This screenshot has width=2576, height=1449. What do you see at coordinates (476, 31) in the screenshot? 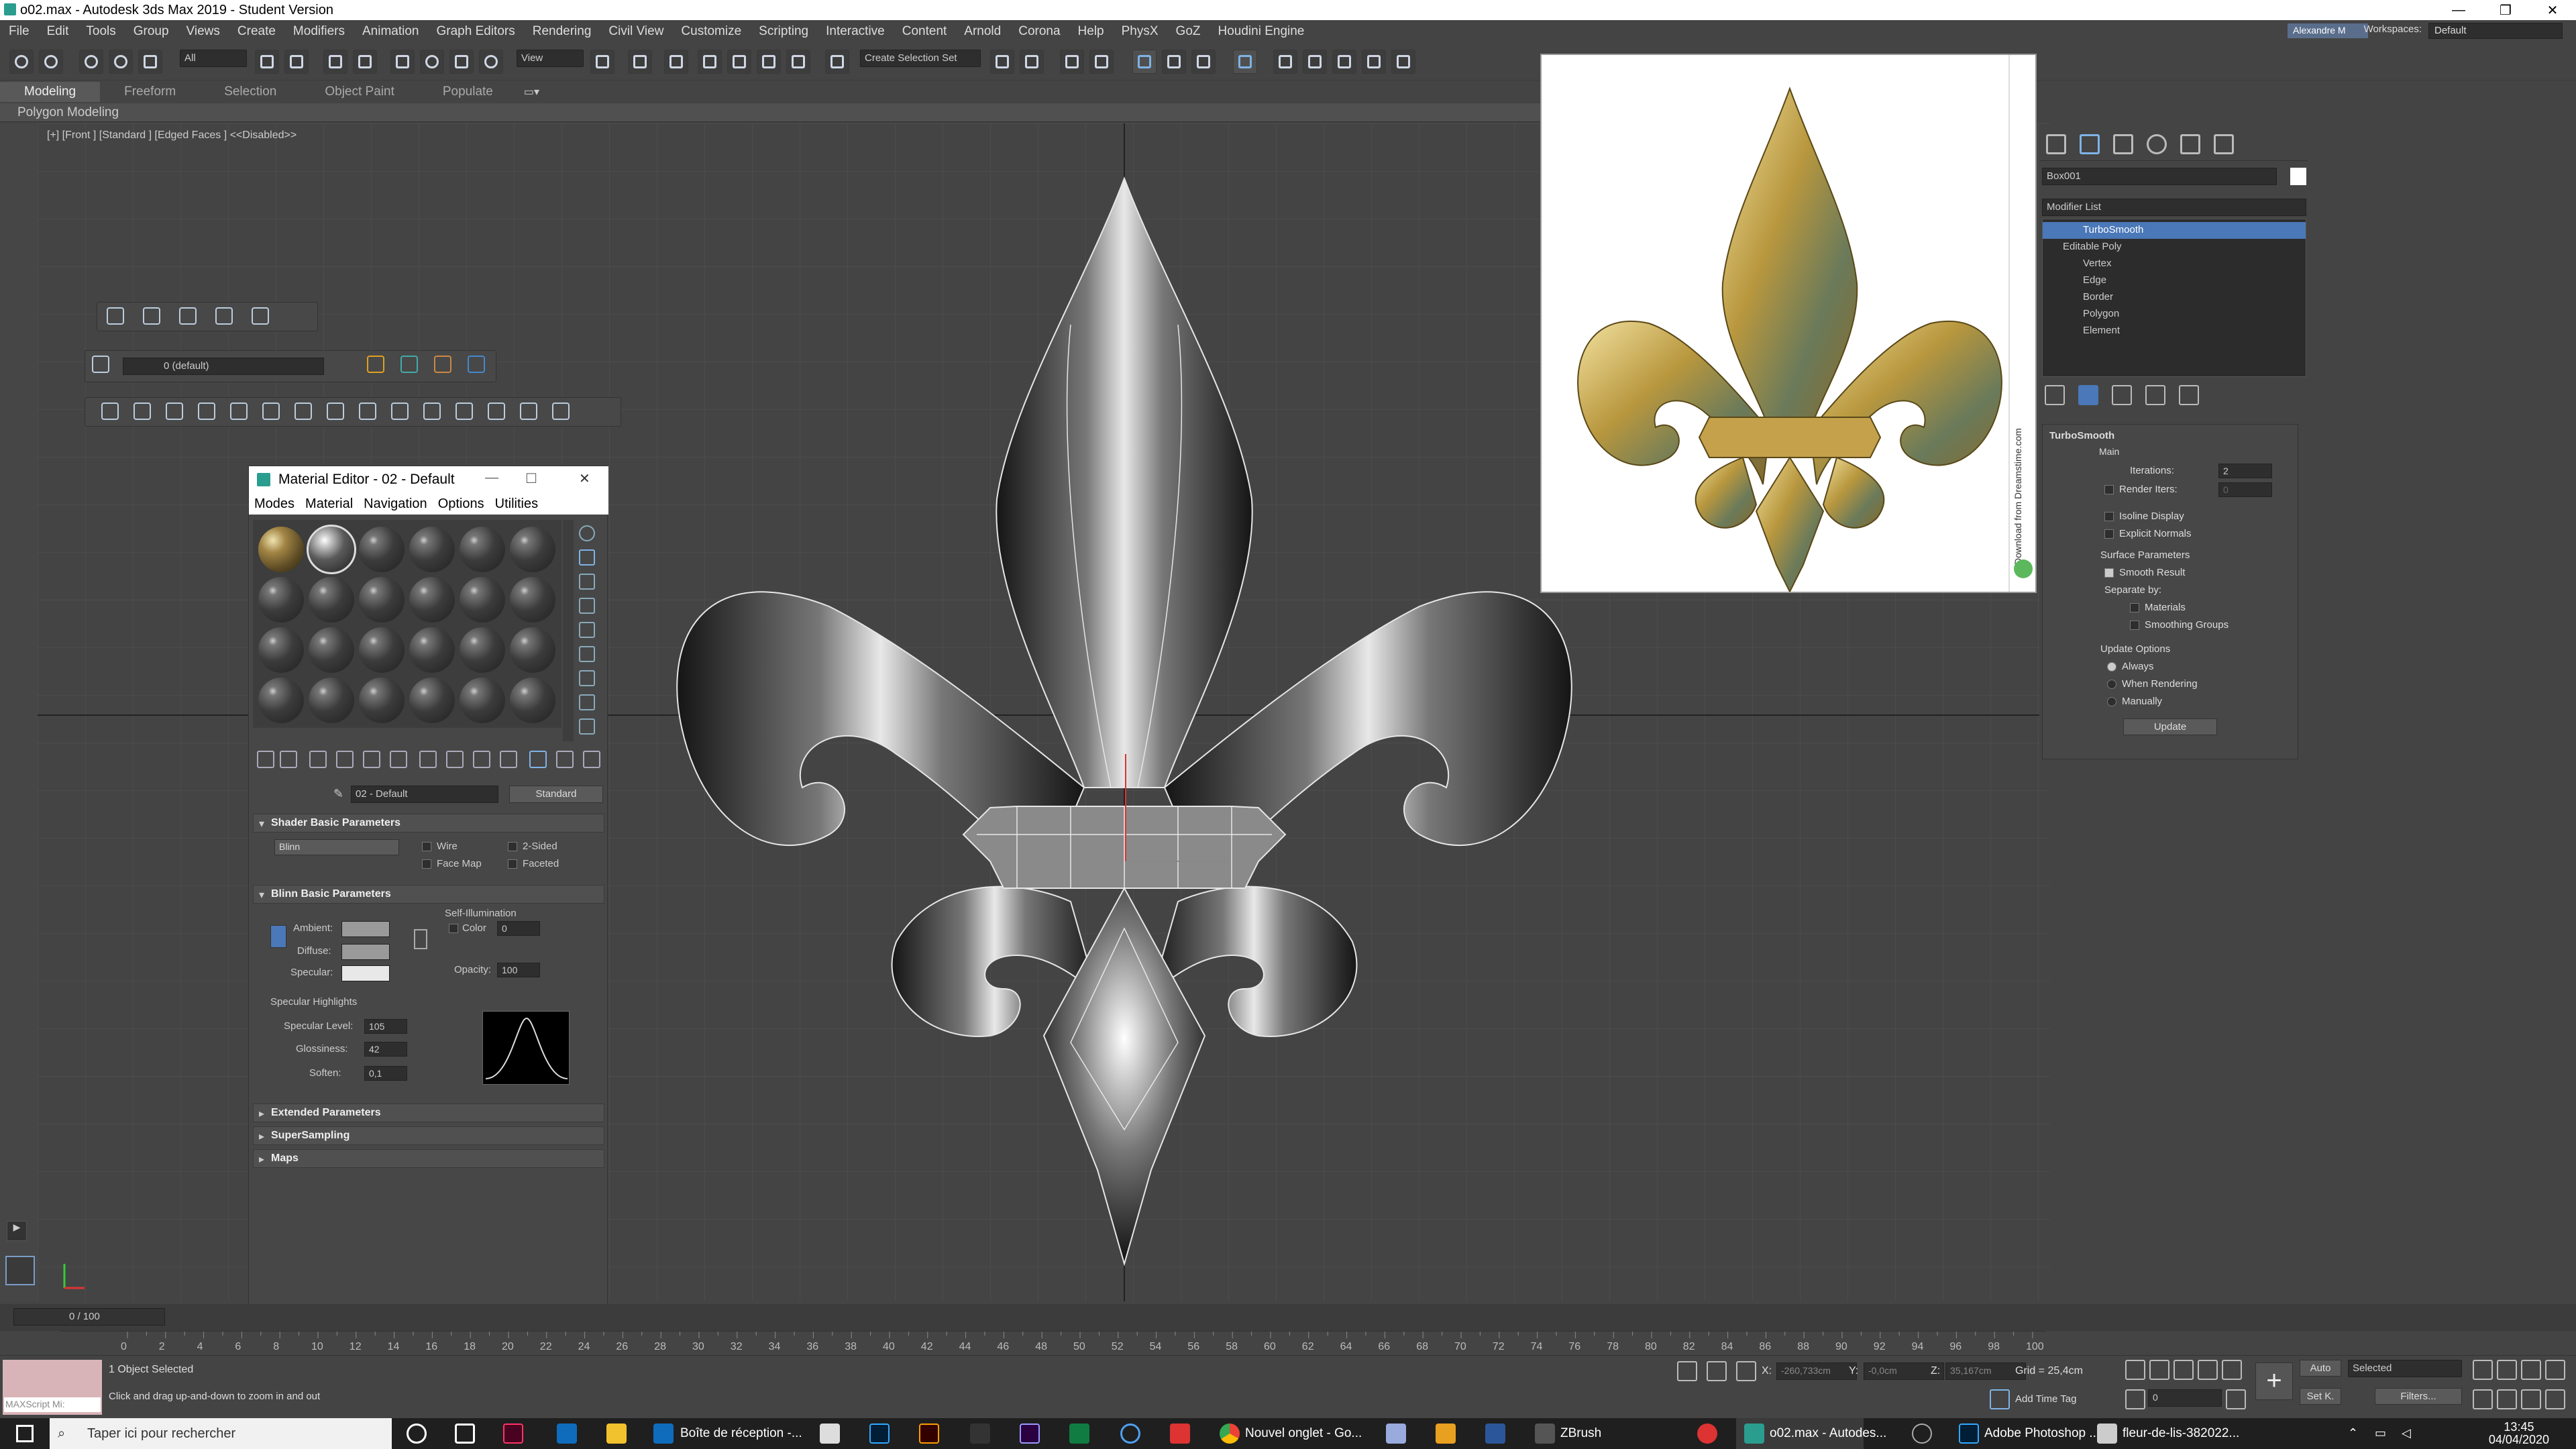
I see `menu-graph-editors: Graph Editors` at bounding box center [476, 31].